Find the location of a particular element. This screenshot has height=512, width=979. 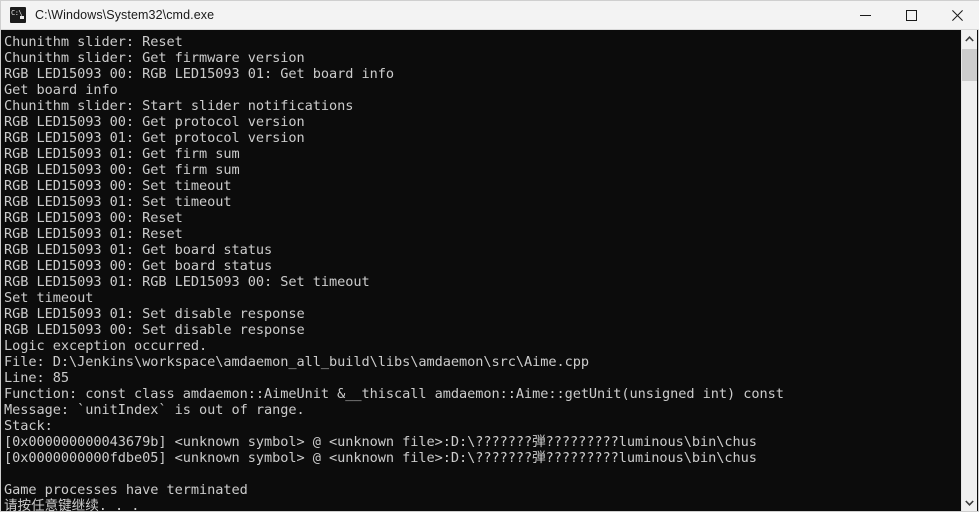

minimize-icon is located at coordinates (865, 15).